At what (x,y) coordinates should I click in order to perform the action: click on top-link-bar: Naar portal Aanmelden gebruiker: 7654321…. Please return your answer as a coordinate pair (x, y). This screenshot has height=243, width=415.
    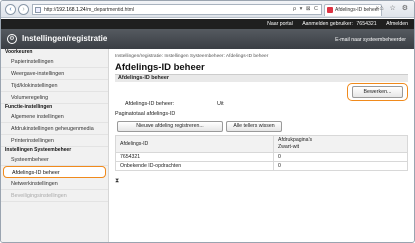
    Looking at the image, I should click on (207, 24).